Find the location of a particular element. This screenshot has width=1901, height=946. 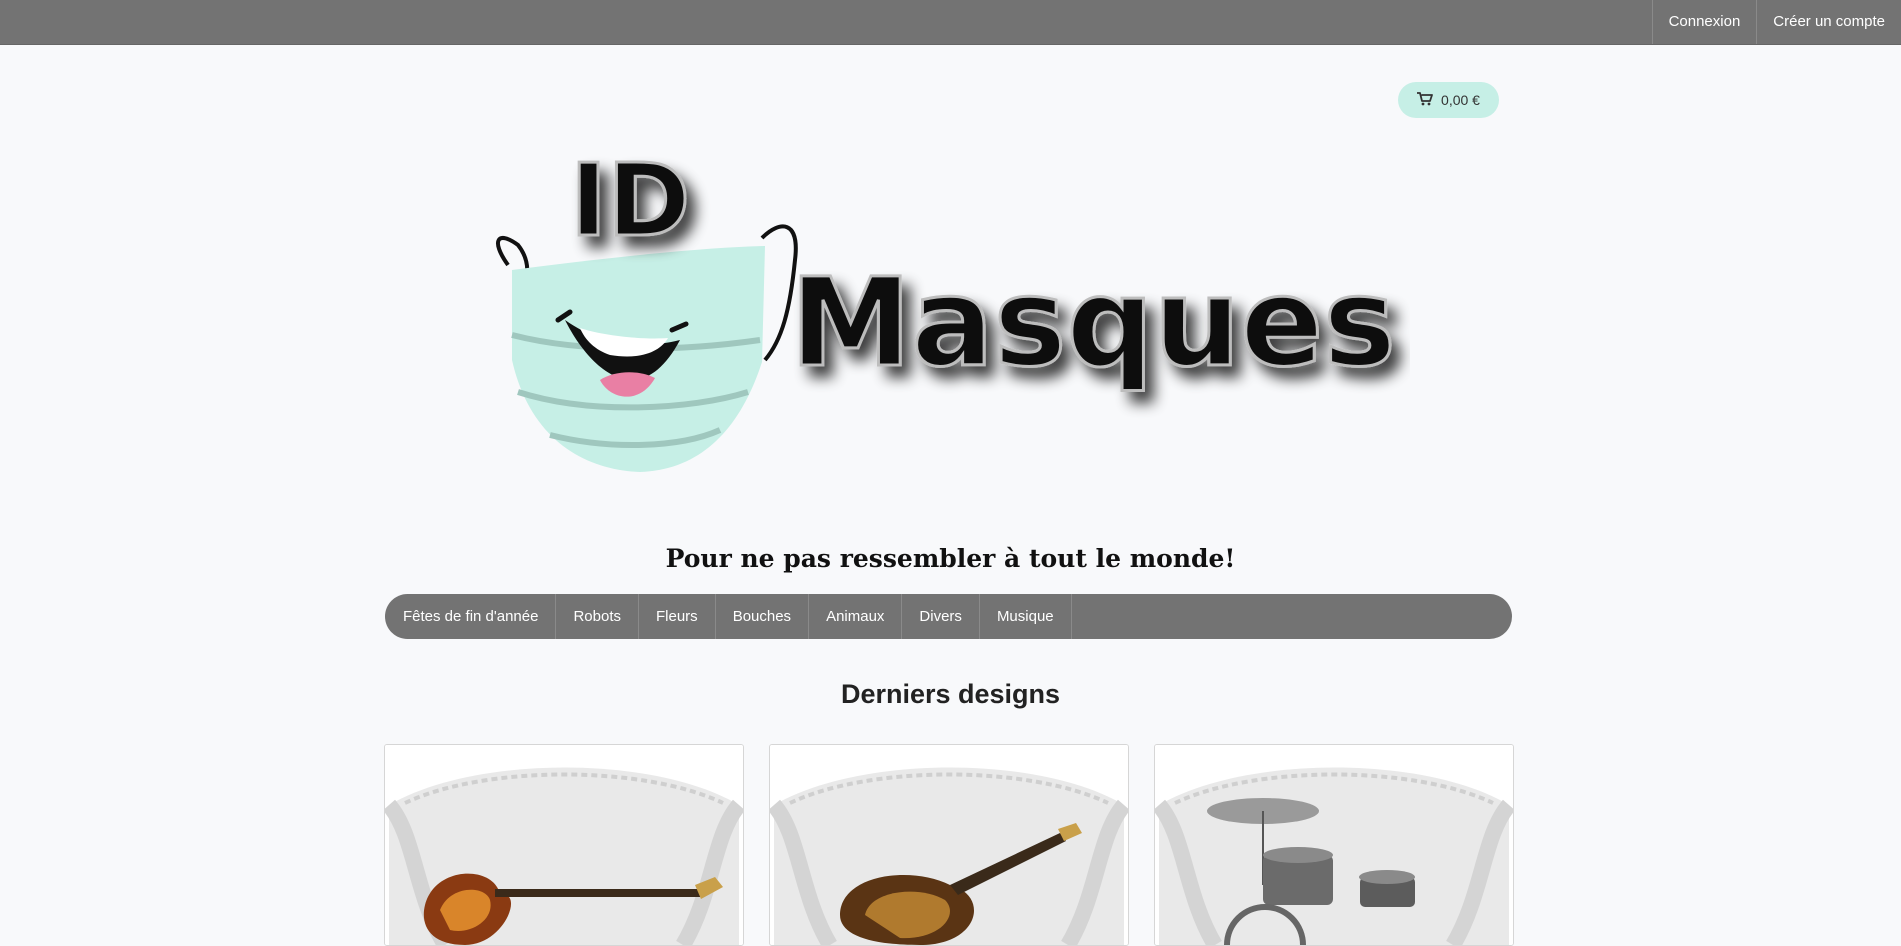

register-link: Créer un compte is located at coordinates (1828, 22).